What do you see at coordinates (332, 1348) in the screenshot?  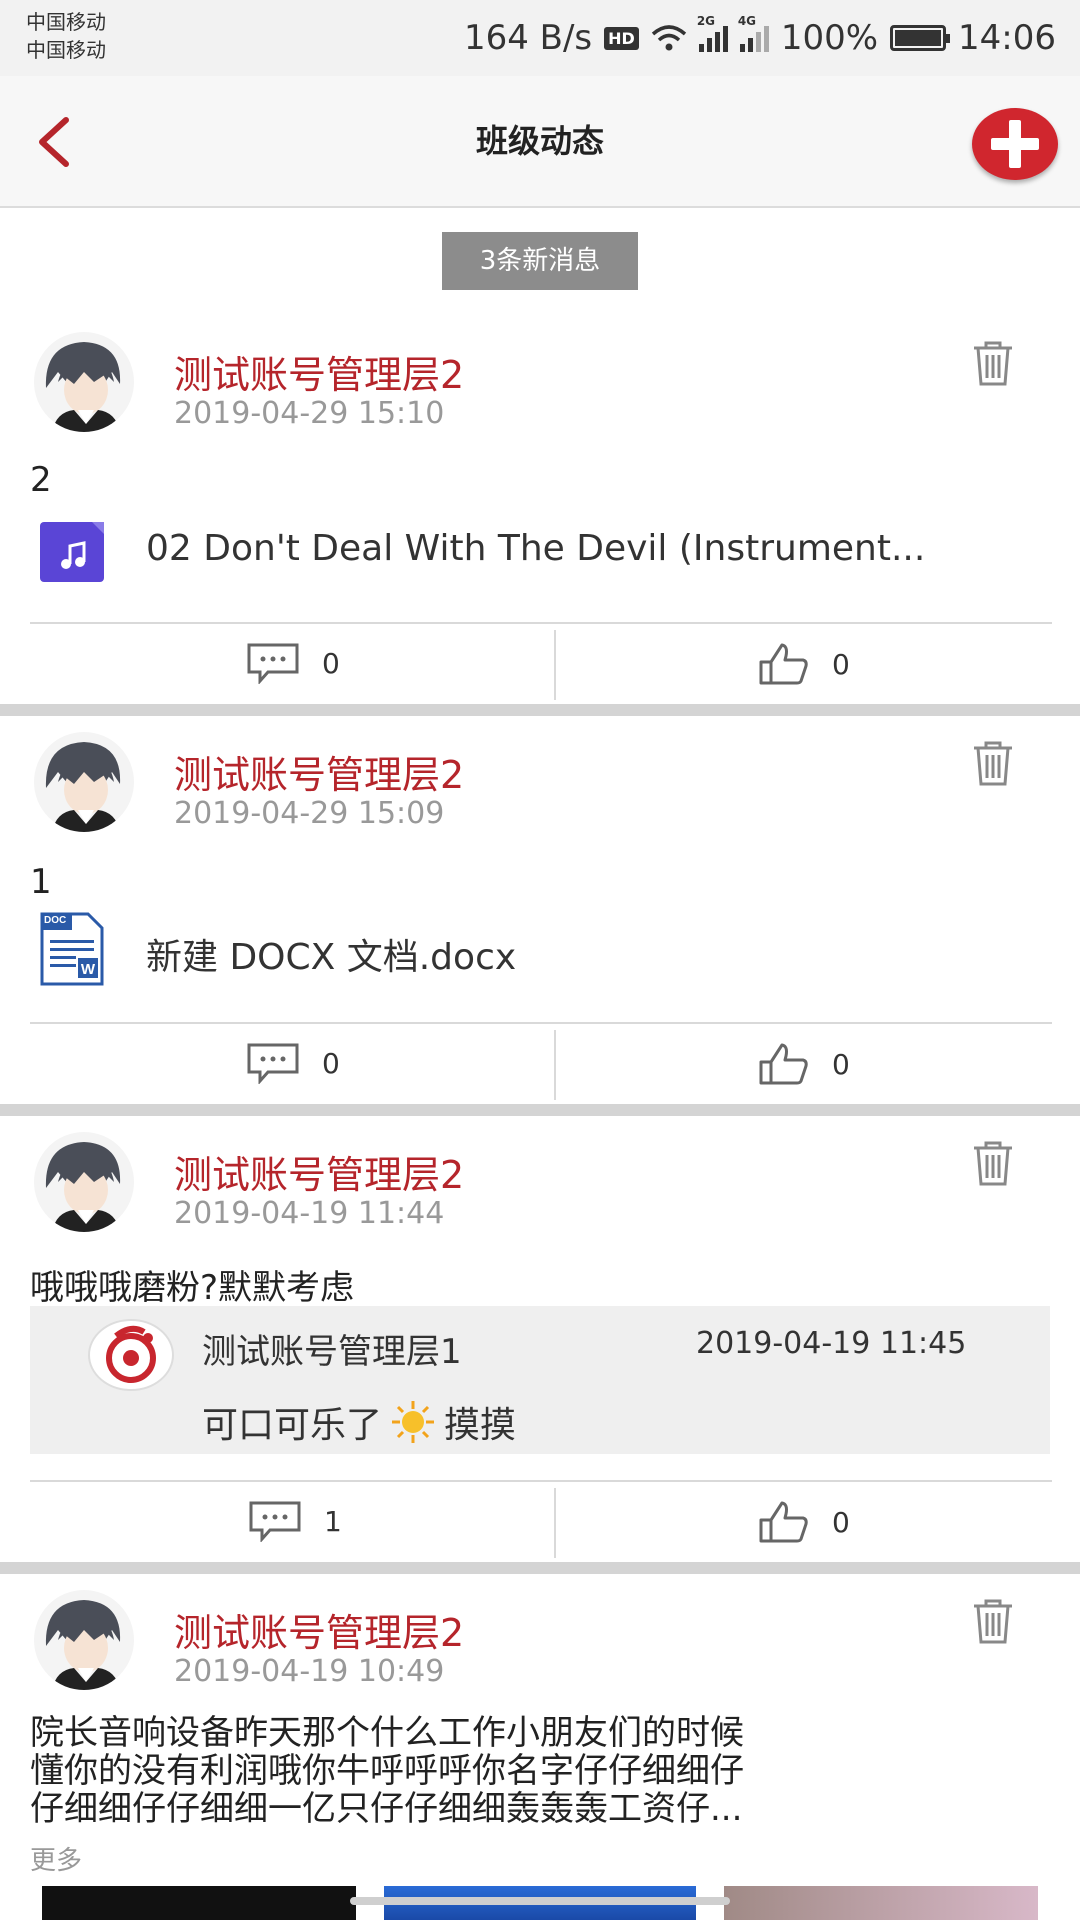 I see `reply-user-name: 测试账号管理层1` at bounding box center [332, 1348].